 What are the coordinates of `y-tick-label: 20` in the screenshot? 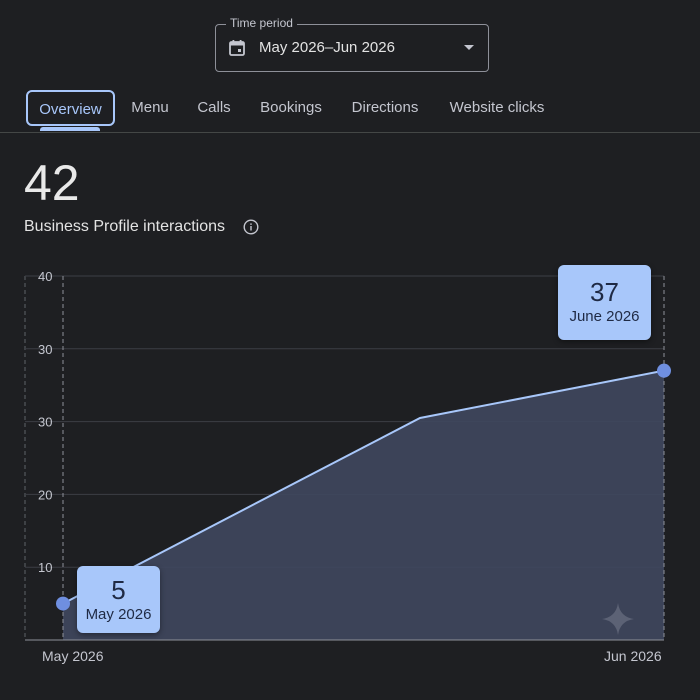 It's located at (45, 494).